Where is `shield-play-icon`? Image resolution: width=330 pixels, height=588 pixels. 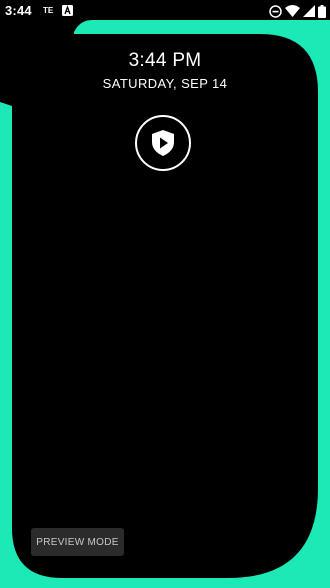 shield-play-icon is located at coordinates (163, 143).